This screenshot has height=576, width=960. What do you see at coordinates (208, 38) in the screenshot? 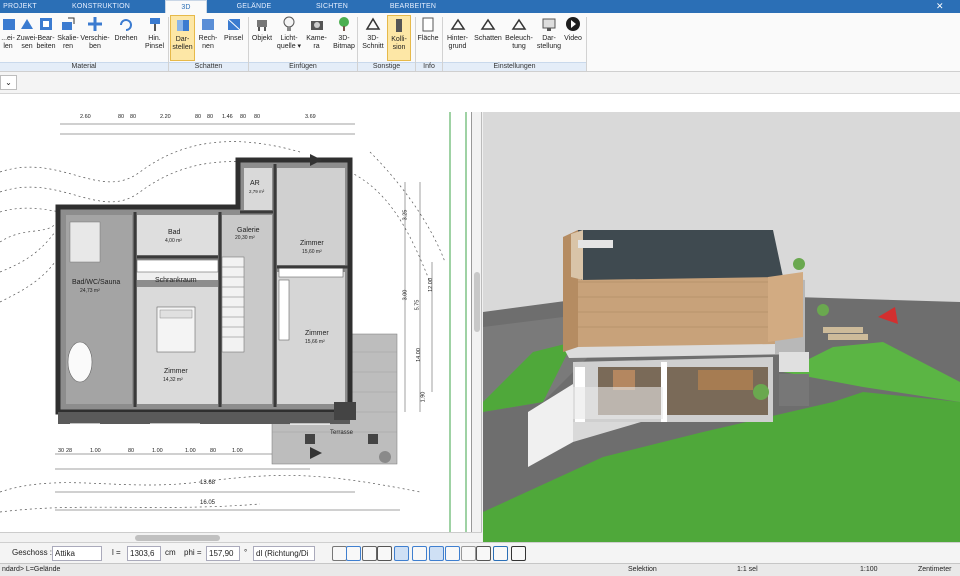
I see `ribbon-button-calculate: Rech-nen` at bounding box center [208, 38].